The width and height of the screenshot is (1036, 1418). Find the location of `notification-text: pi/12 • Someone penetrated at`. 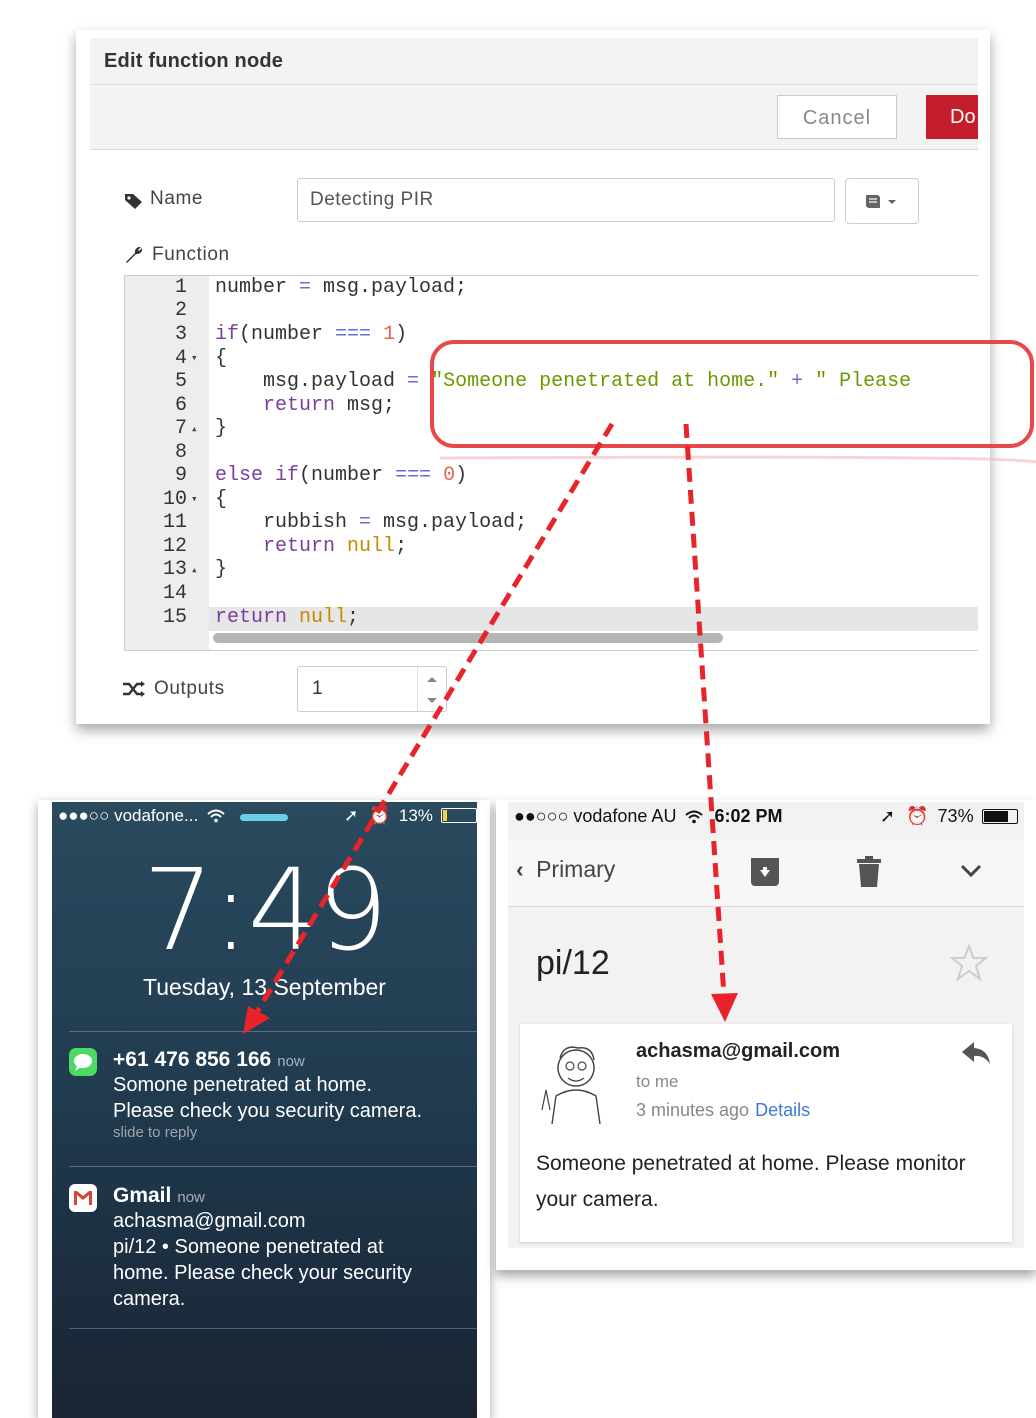

notification-text: pi/12 • Someone penetrated at is located at coordinates (248, 1247).